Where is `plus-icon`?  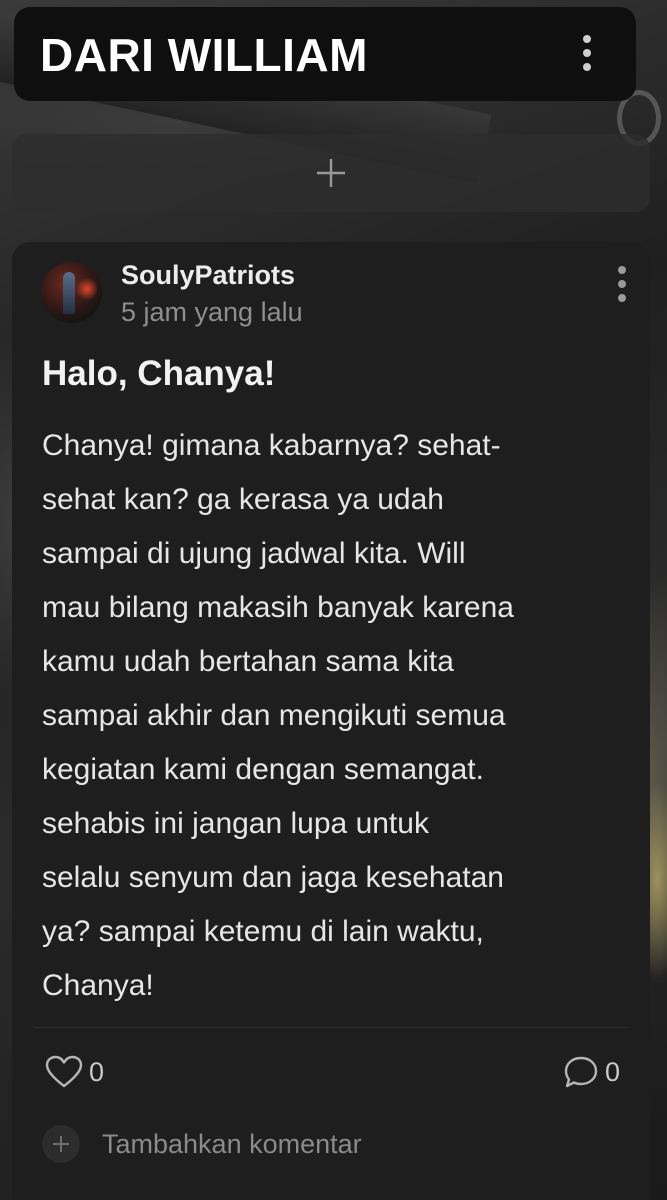
plus-icon is located at coordinates (331, 173).